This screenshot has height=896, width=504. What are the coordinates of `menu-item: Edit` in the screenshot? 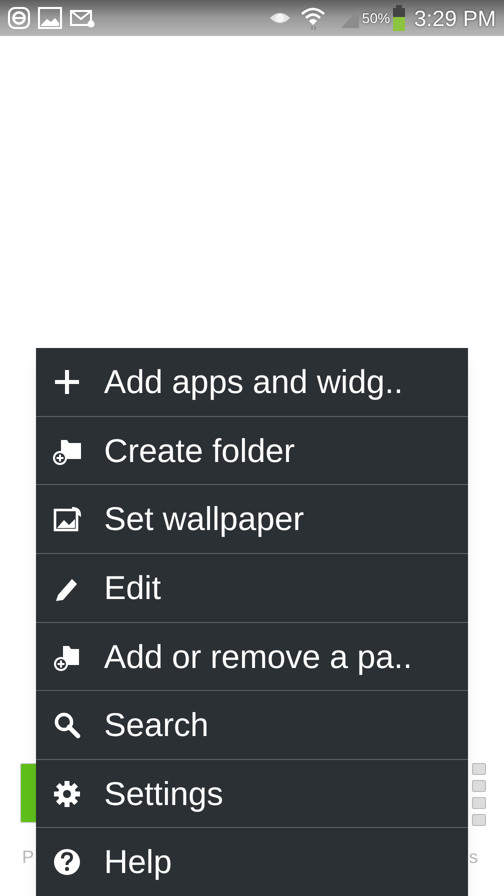 It's located at (252, 587).